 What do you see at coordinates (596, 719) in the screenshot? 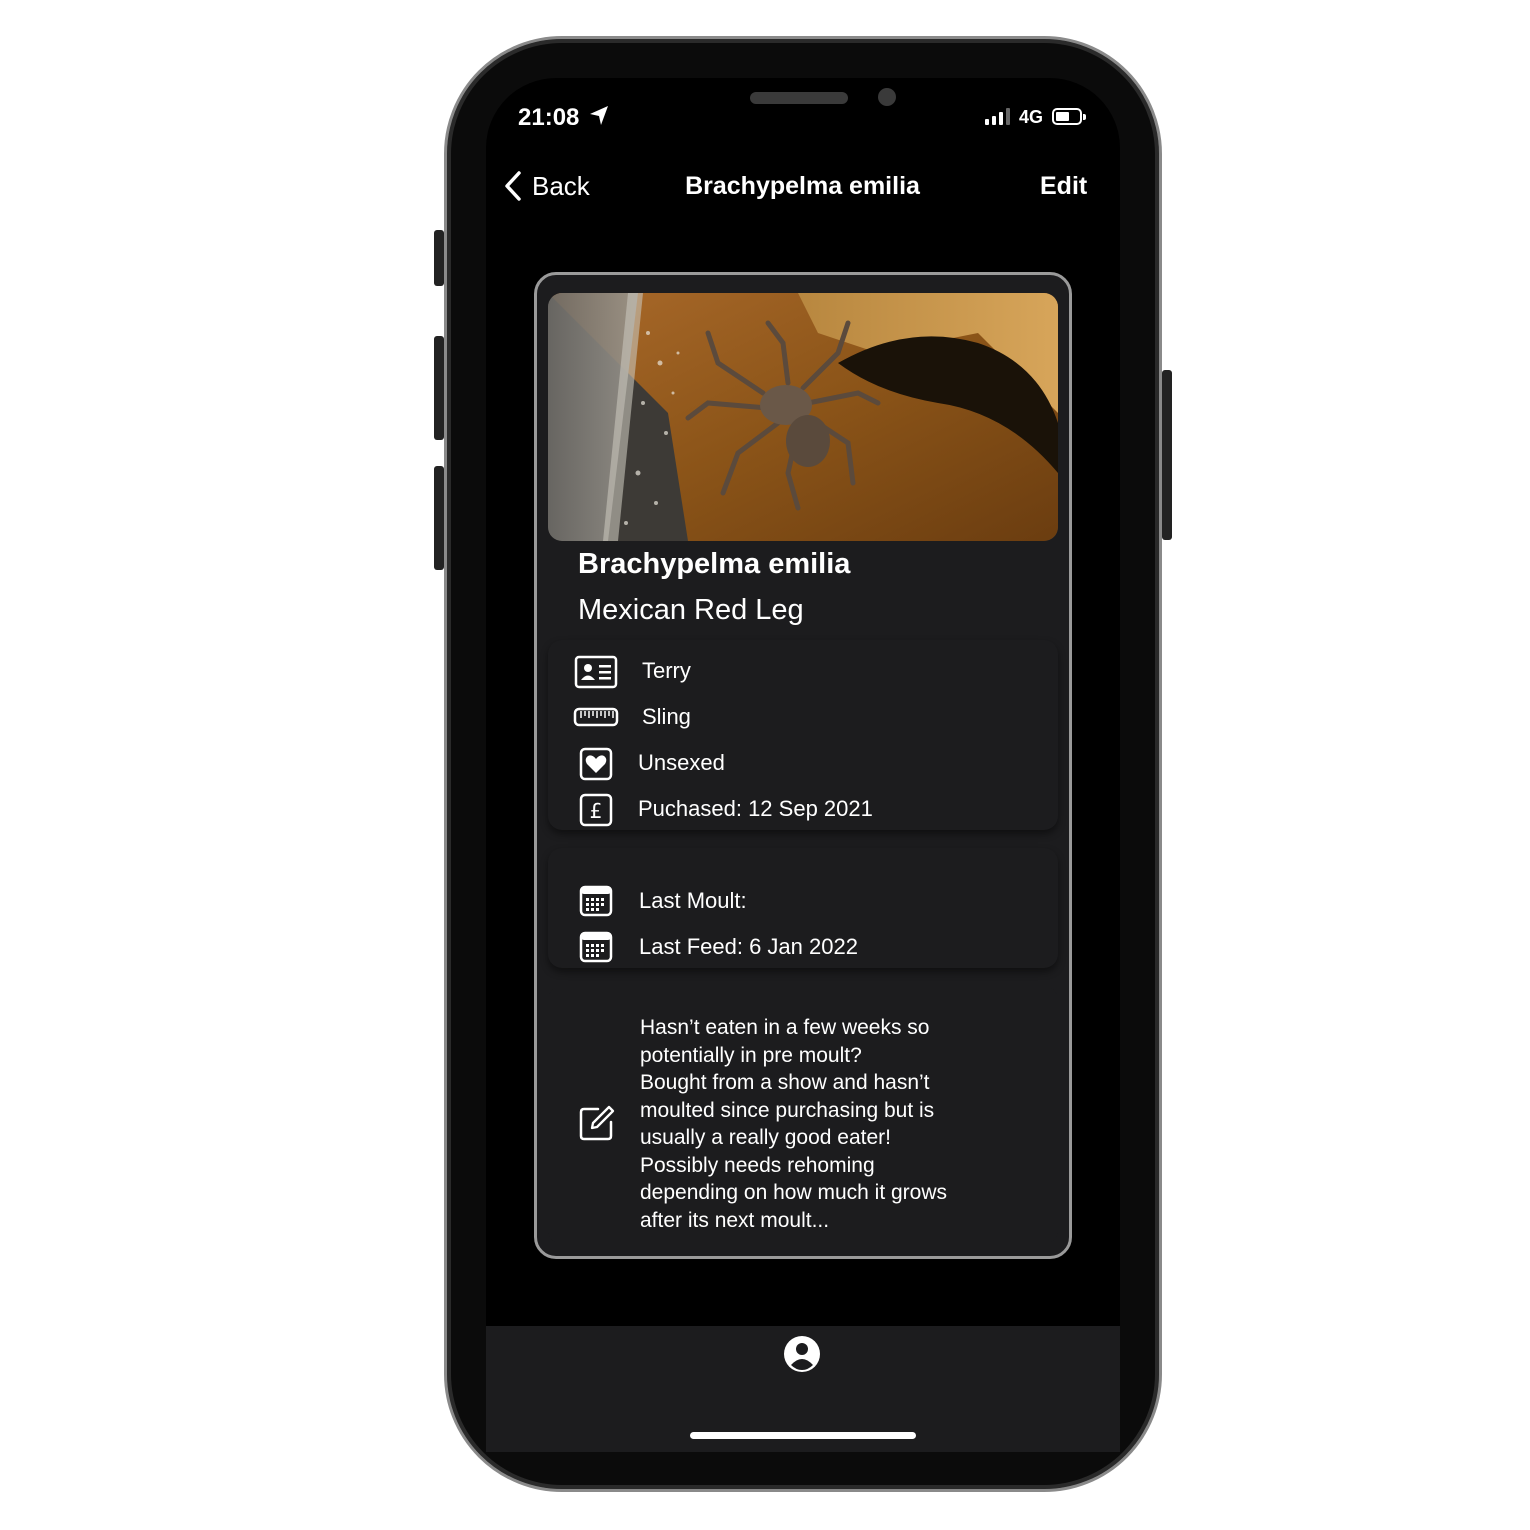
I see `ruler-icon` at bounding box center [596, 719].